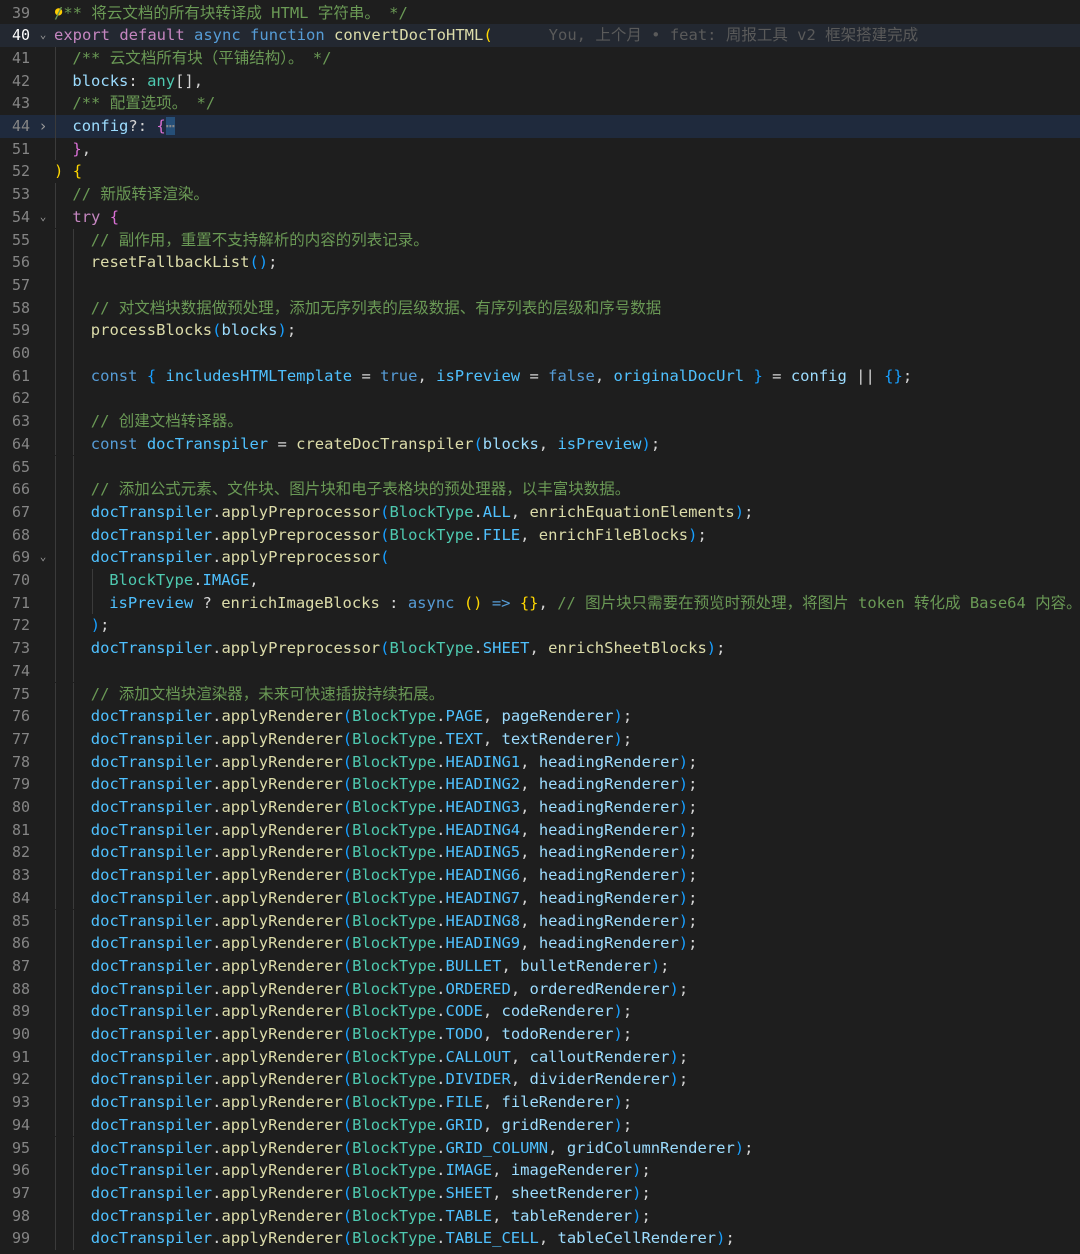  I want to click on code-line: 72);, so click(540, 626).